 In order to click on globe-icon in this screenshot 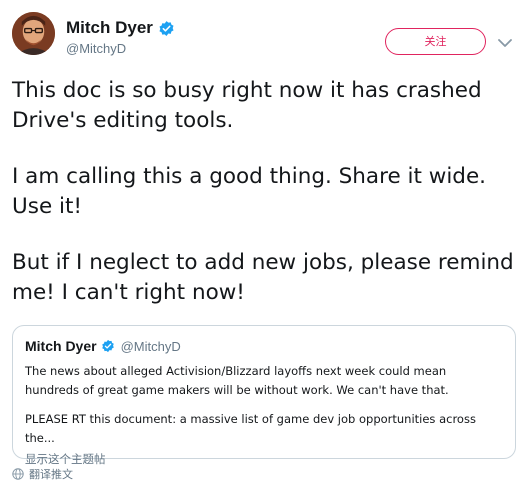, I will do `click(18, 474)`.